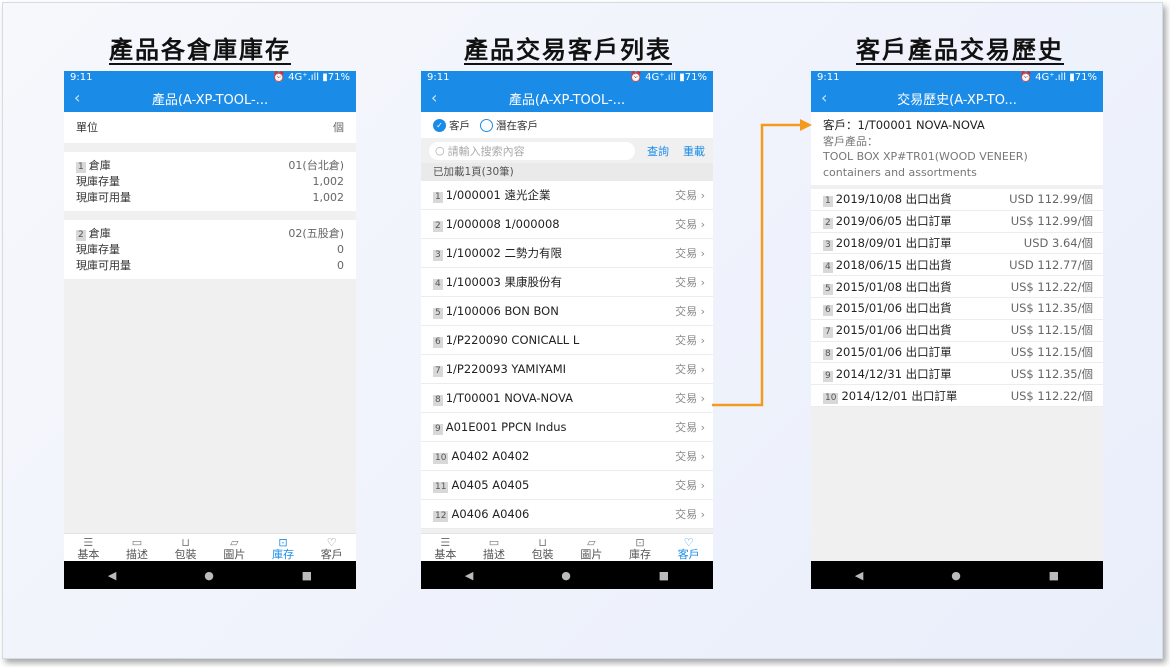  I want to click on flow-arrow, so click(762, 263).